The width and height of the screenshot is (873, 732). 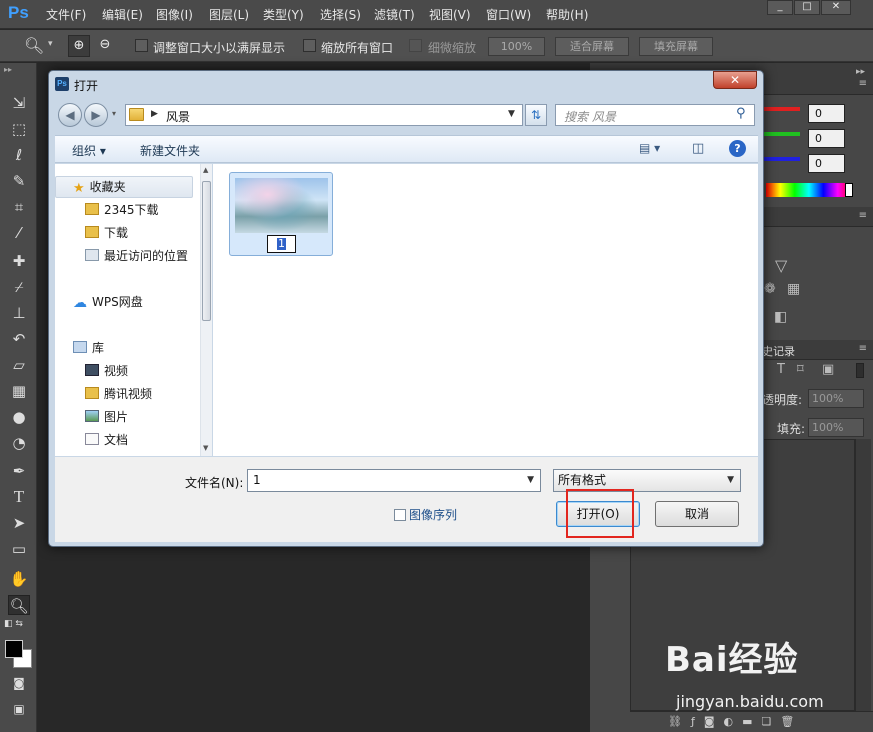 What do you see at coordinates (836, 427) in the screenshot?
I see `fill-field: 100%` at bounding box center [836, 427].